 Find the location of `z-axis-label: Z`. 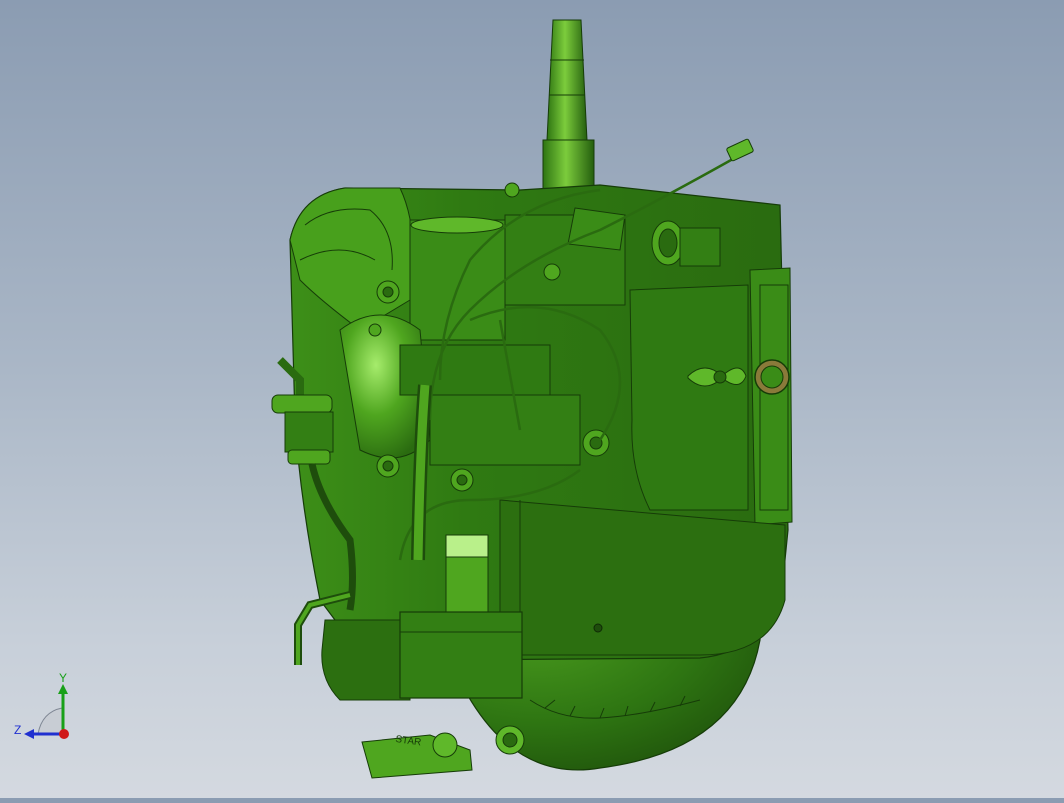

z-axis-label: Z is located at coordinates (17, 730).